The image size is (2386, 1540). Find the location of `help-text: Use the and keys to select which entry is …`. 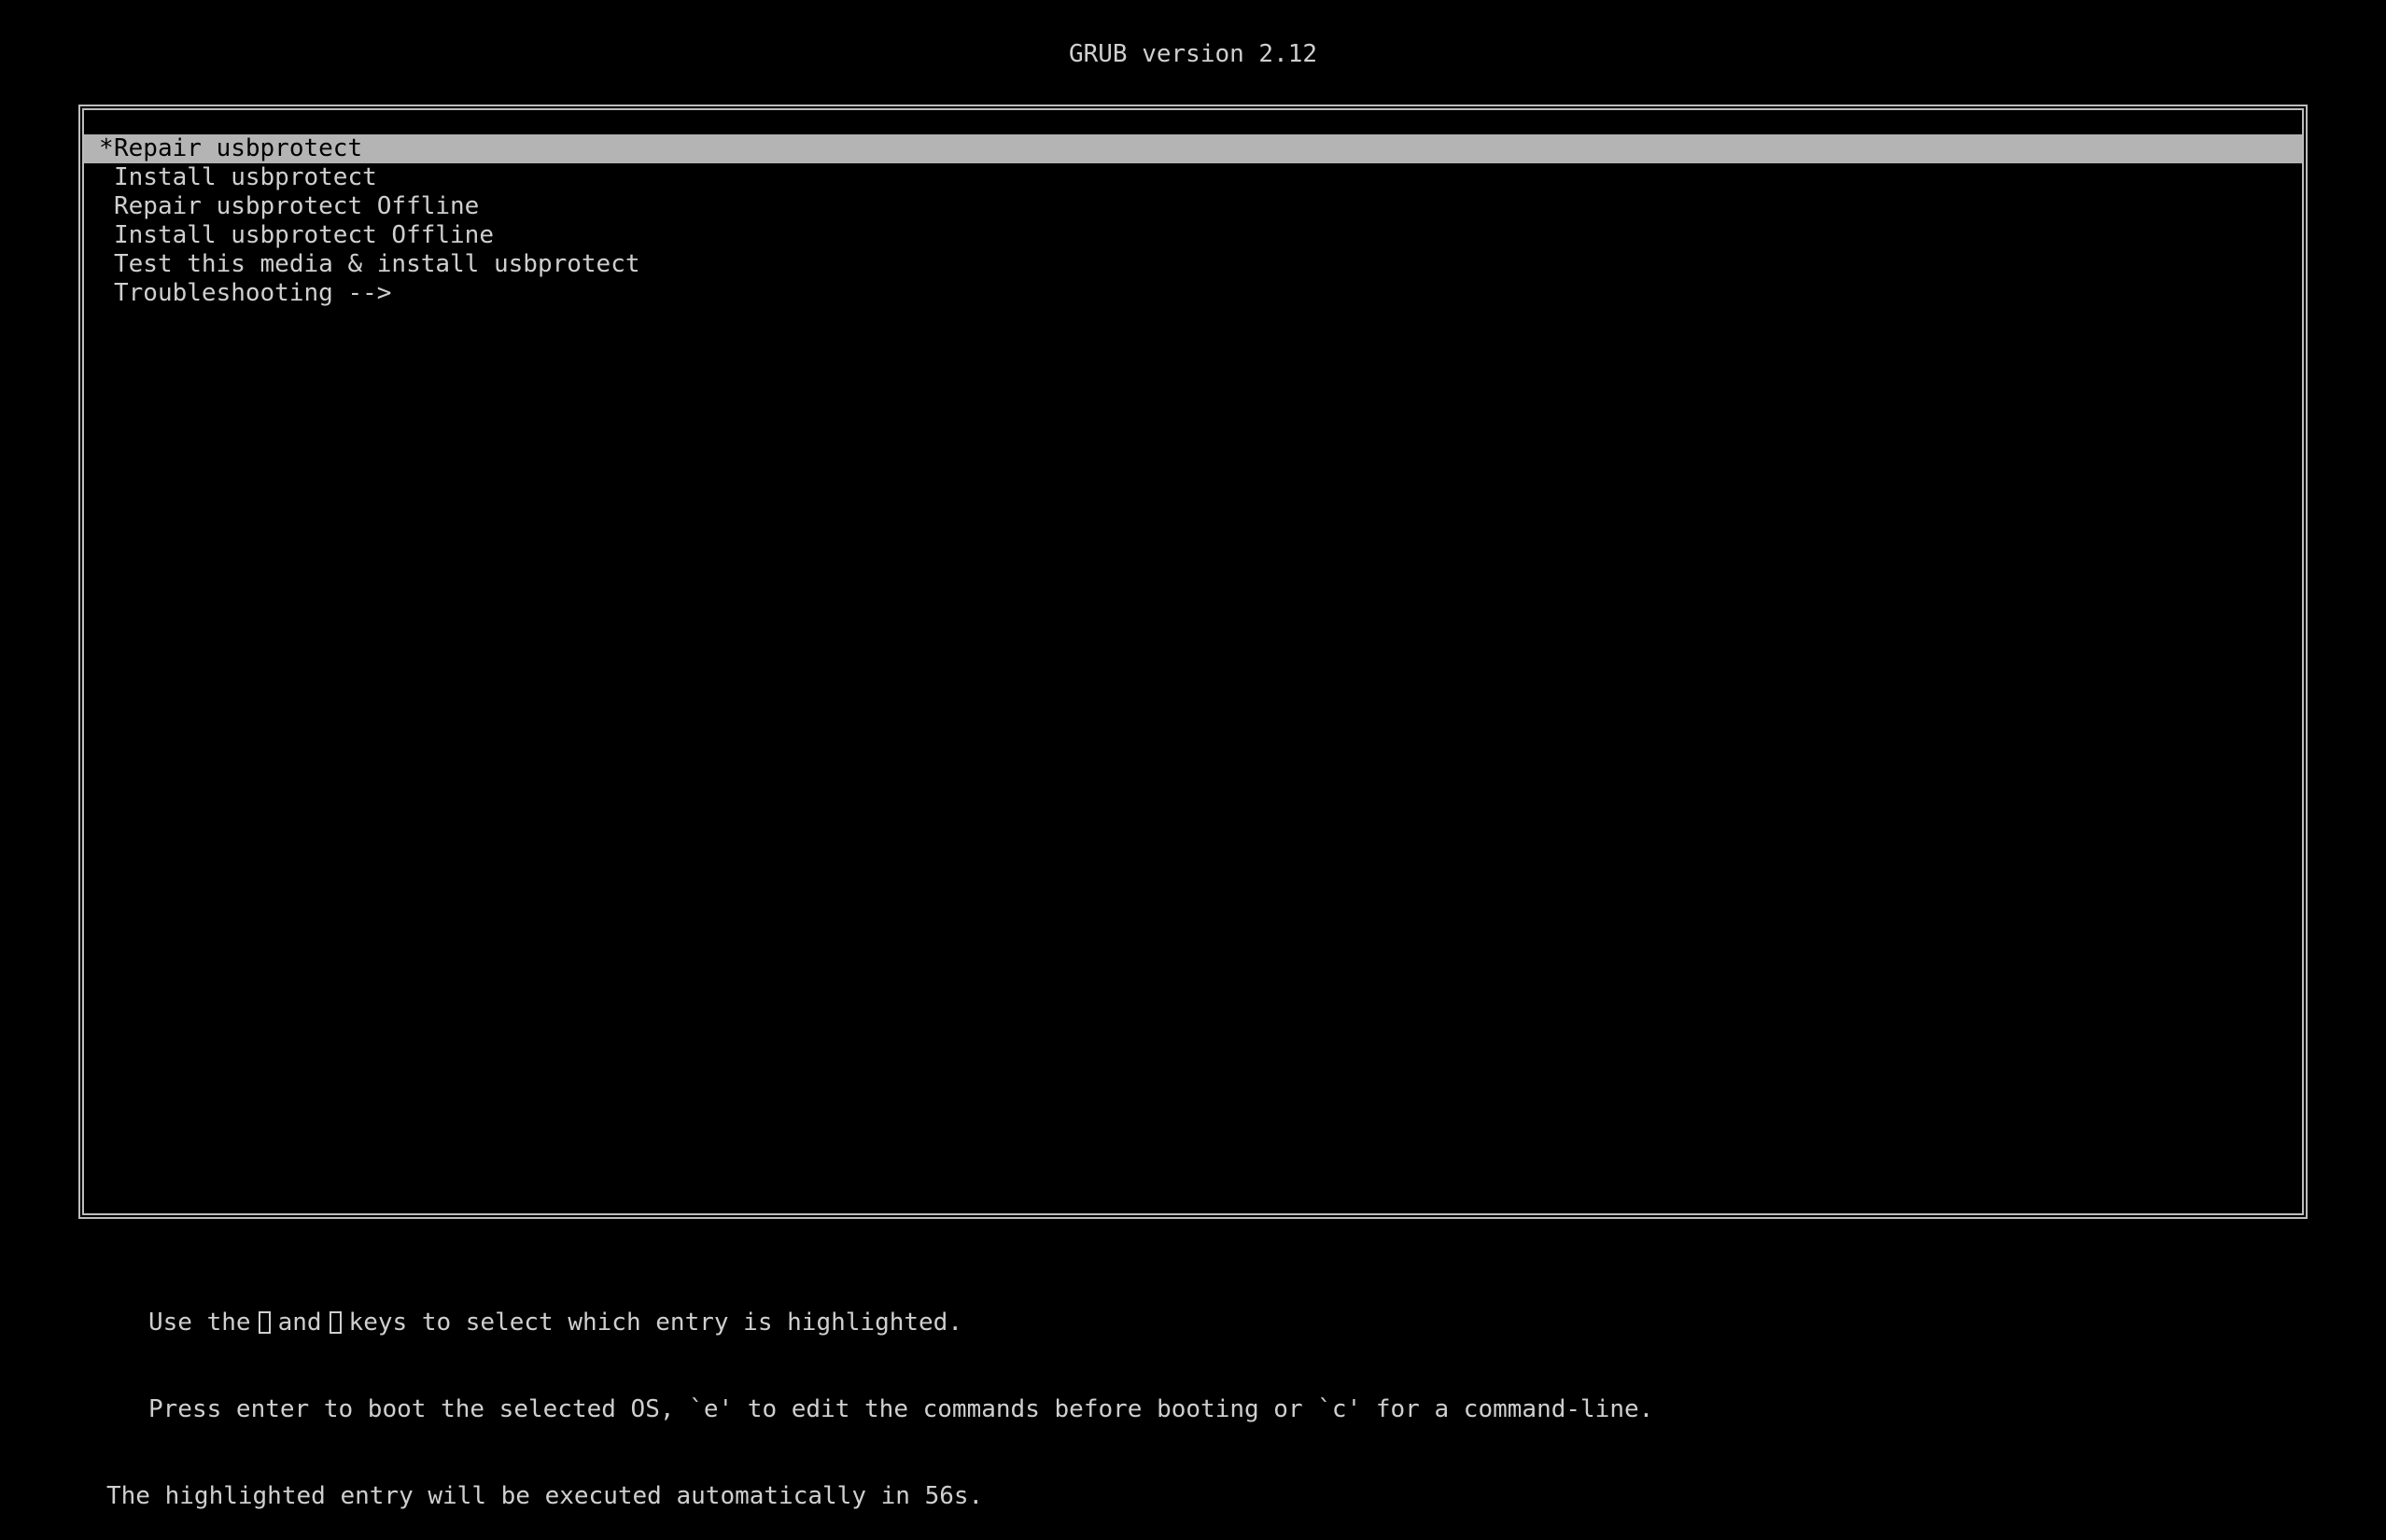

help-text: Use the and keys to select which entry is … is located at coordinates (880, 1395).